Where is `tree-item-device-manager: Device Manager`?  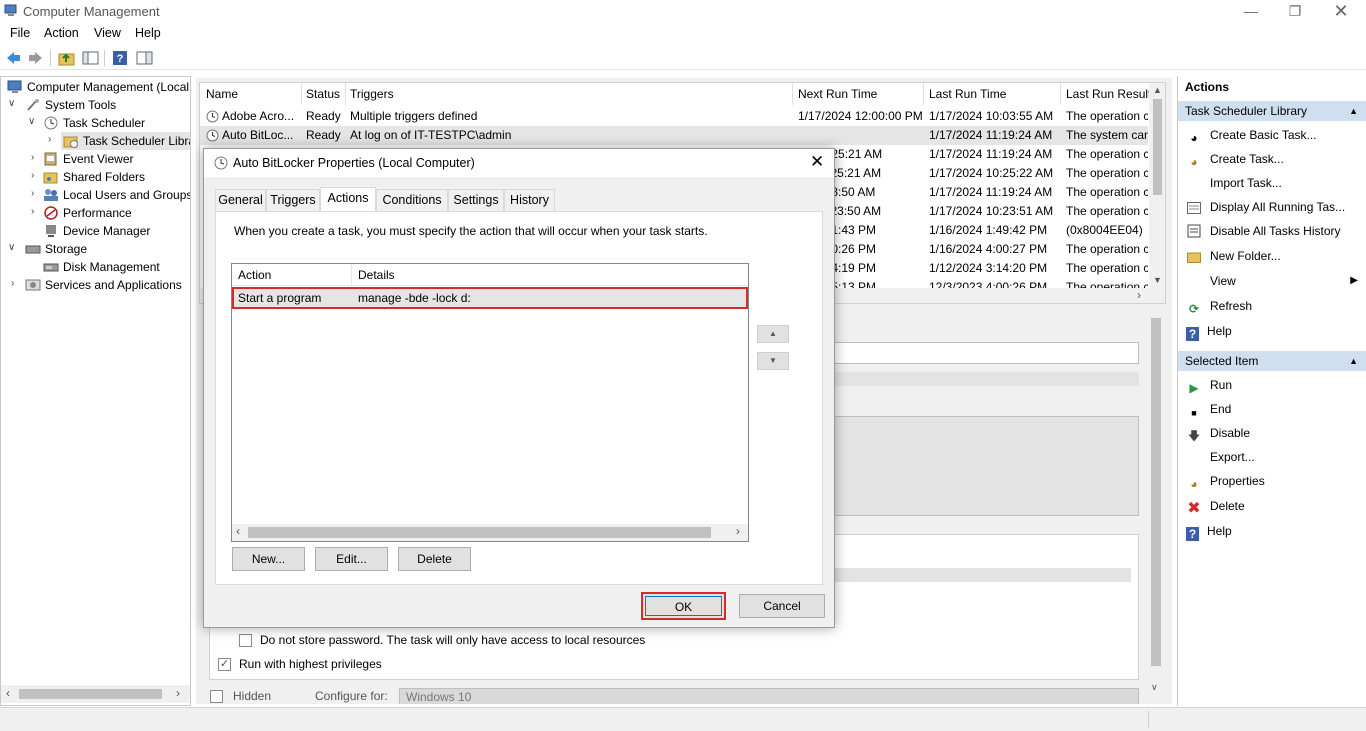
tree-item-device-manager: Device Manager is located at coordinates (96, 231).